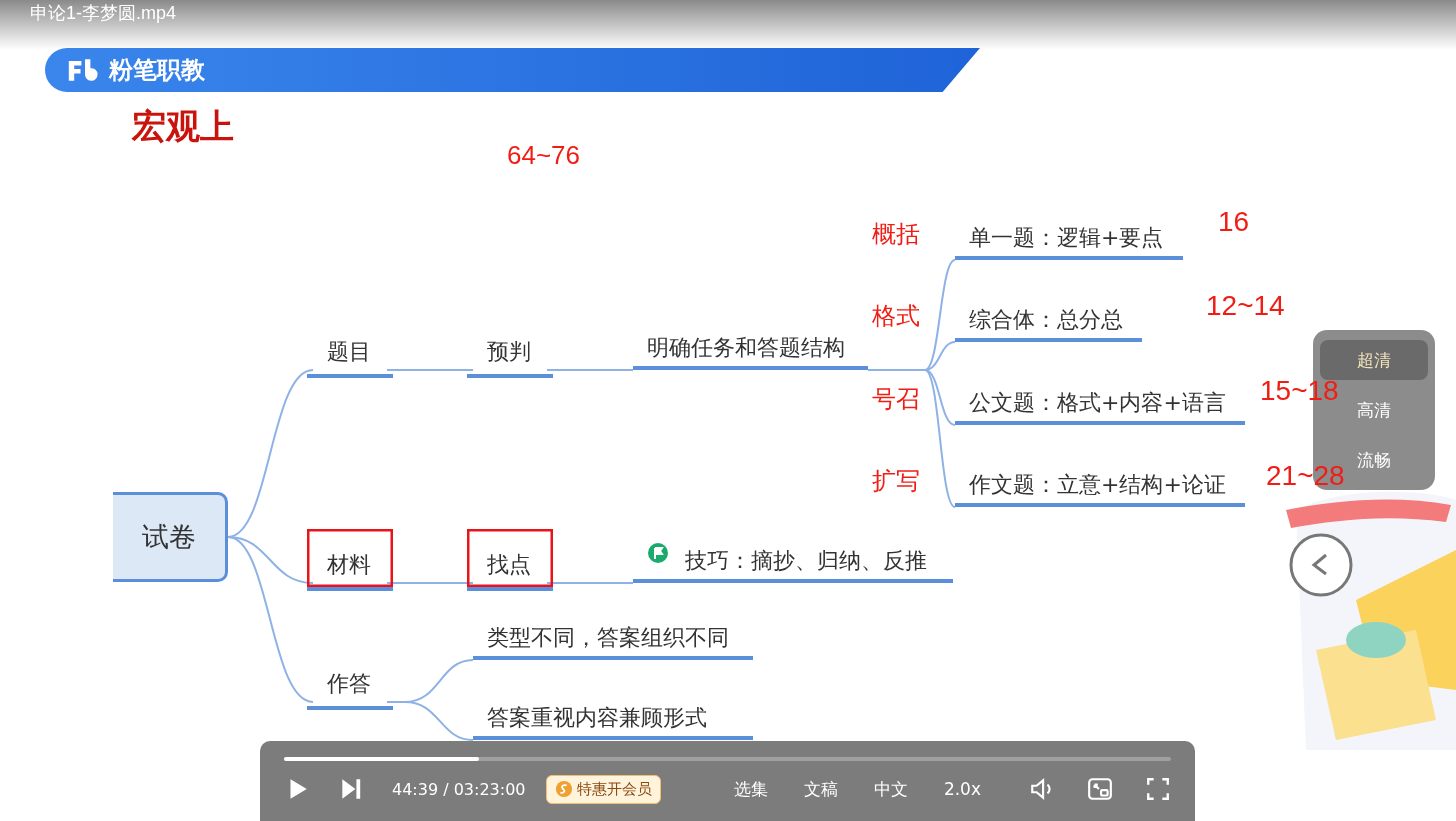 This screenshot has width=1456, height=821. I want to click on mindmap-node: 综合体：总分总, so click(1048, 321).